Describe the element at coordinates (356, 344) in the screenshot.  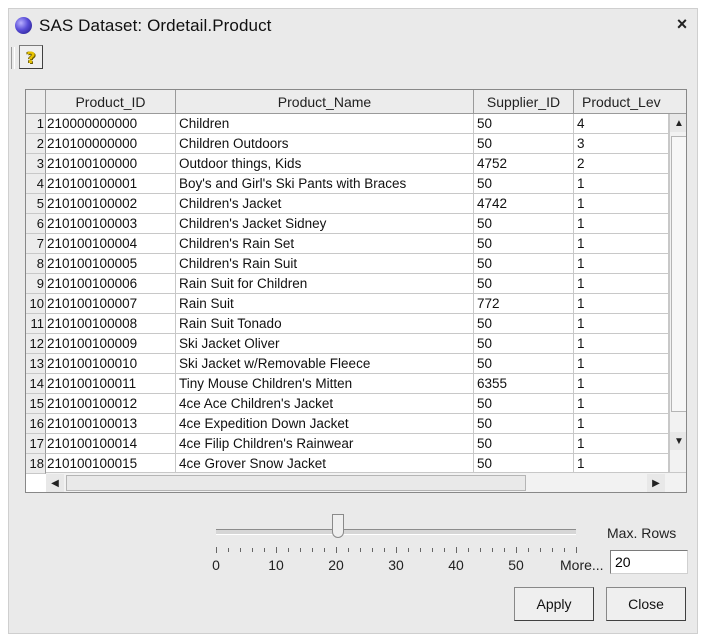
I see `table-row: 12 210100100009 Ski Jacket Oliver 50 1` at that location.